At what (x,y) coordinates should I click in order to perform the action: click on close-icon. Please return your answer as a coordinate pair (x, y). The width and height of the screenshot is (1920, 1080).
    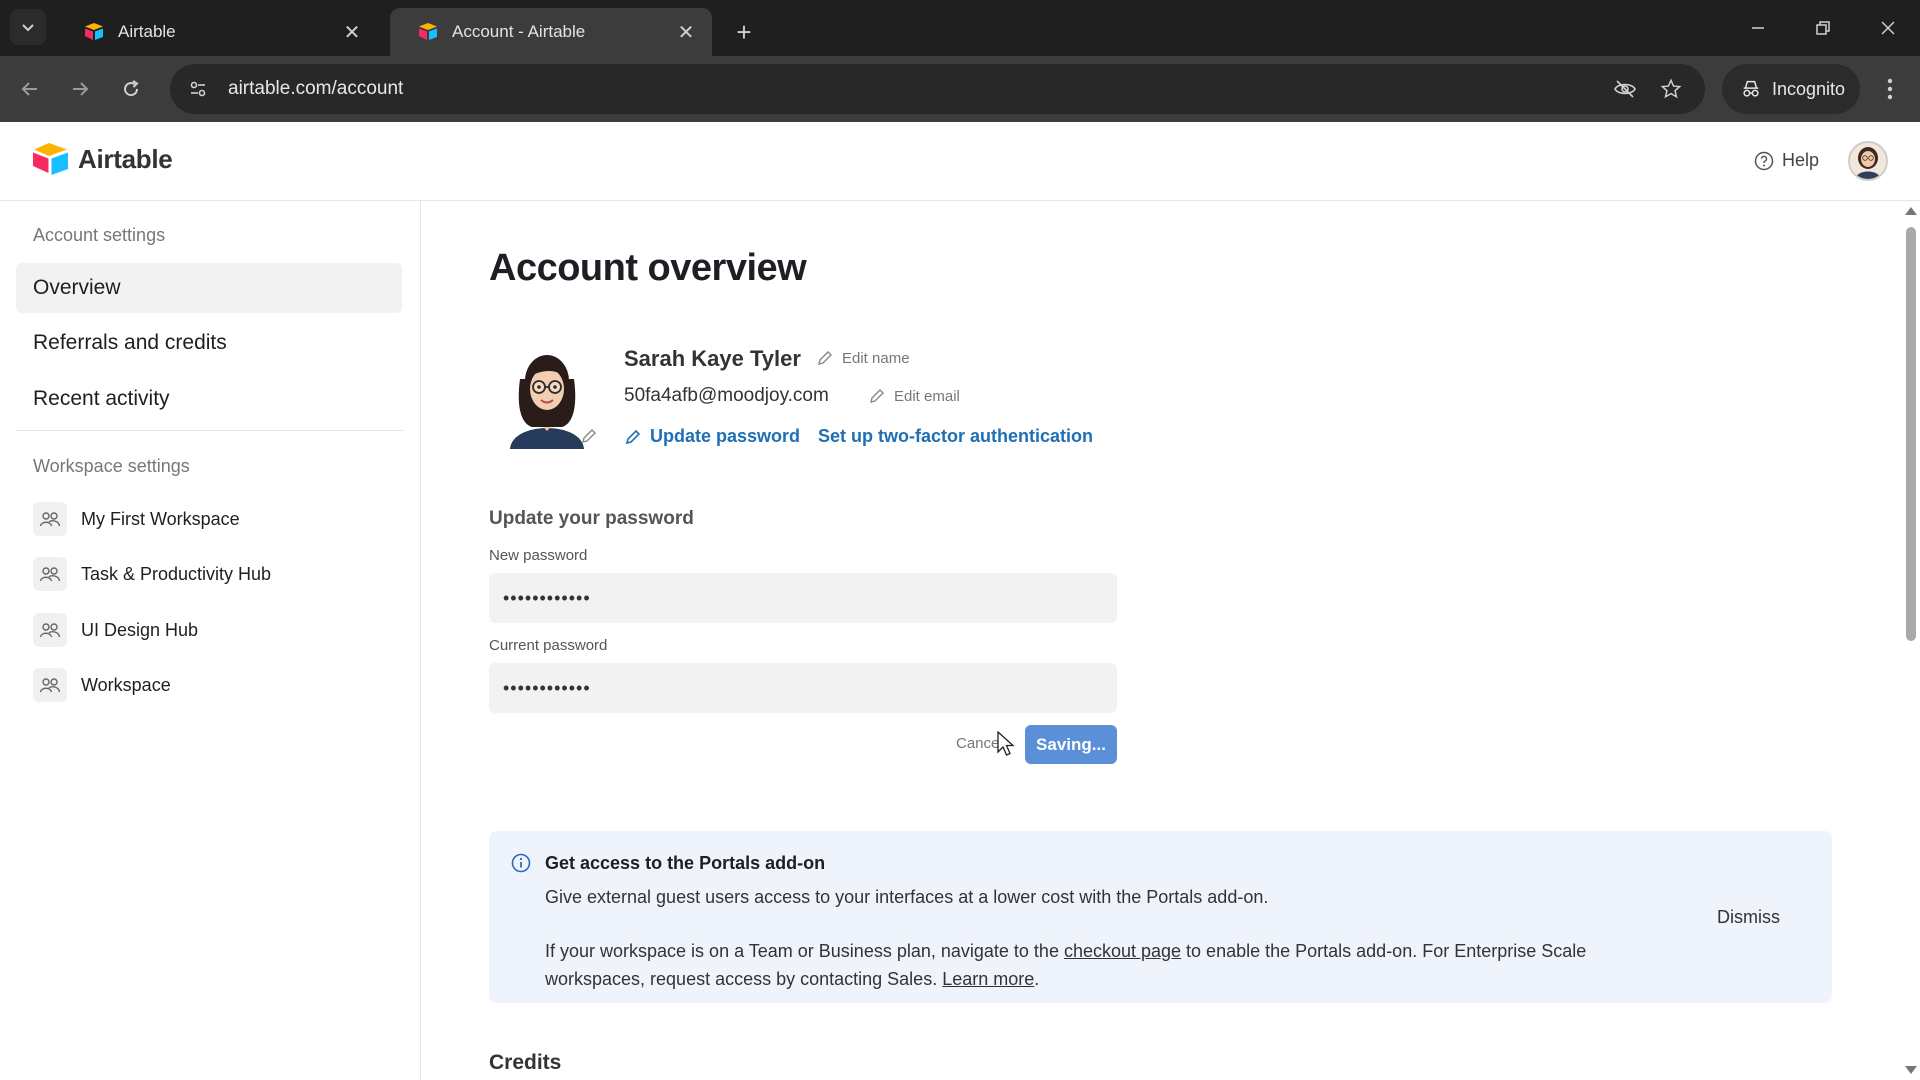
    Looking at the image, I should click on (1888, 28).